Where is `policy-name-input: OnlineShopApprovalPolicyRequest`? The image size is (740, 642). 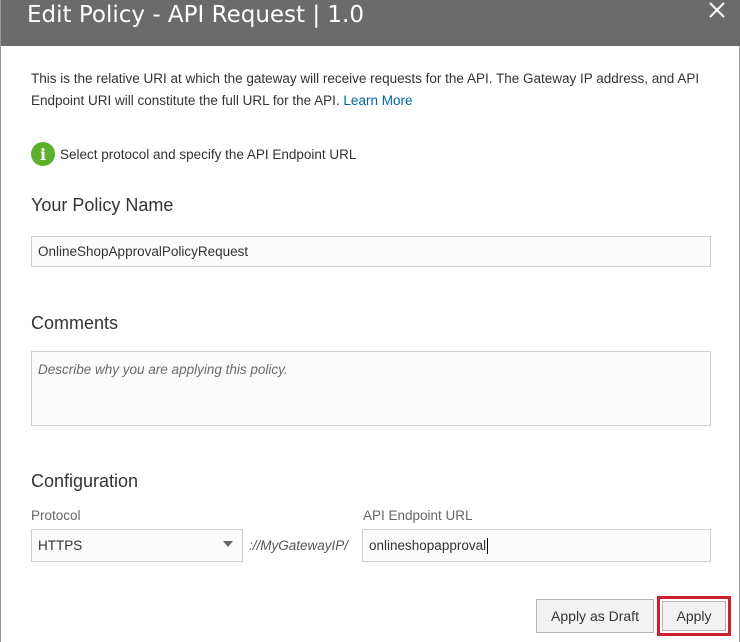 policy-name-input: OnlineShopApprovalPolicyRequest is located at coordinates (371, 251).